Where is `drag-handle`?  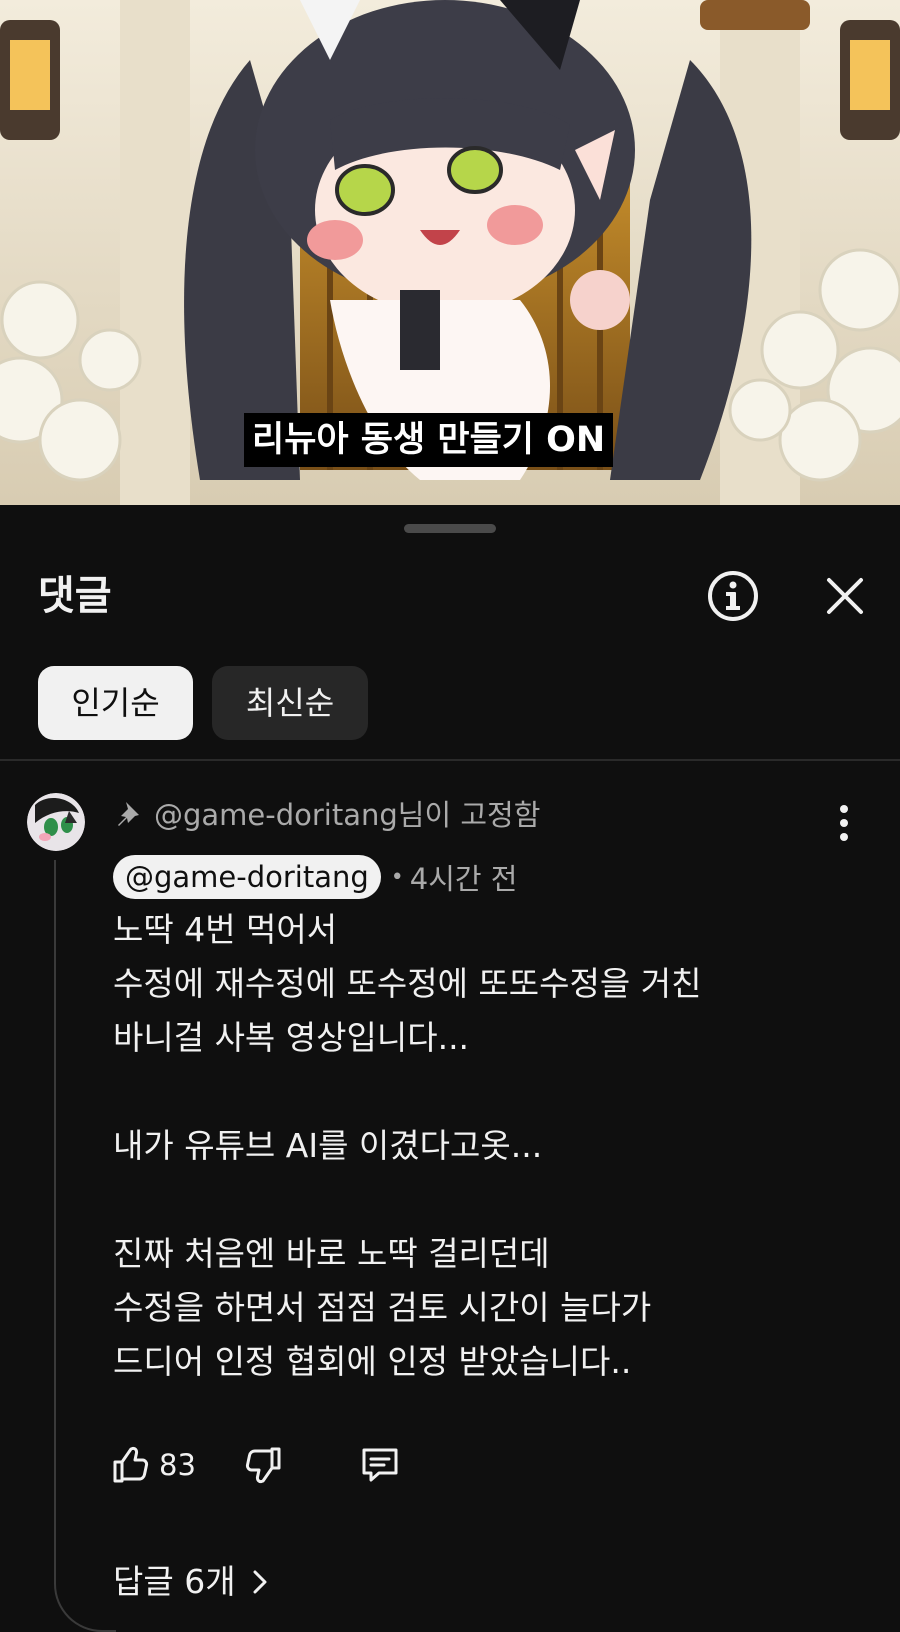
drag-handle is located at coordinates (450, 528).